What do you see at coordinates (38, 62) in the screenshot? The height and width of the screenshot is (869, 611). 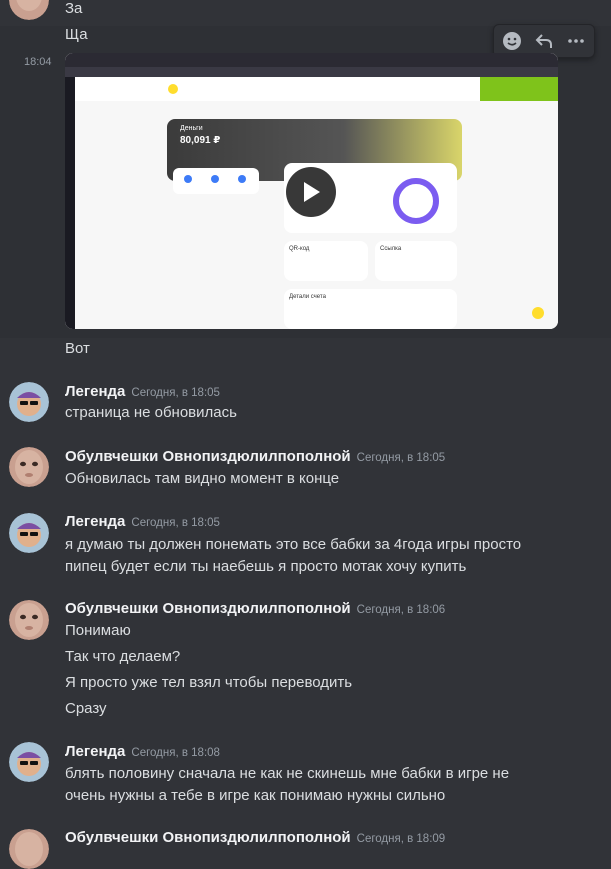 I see `message-timestamp: 18:04` at bounding box center [38, 62].